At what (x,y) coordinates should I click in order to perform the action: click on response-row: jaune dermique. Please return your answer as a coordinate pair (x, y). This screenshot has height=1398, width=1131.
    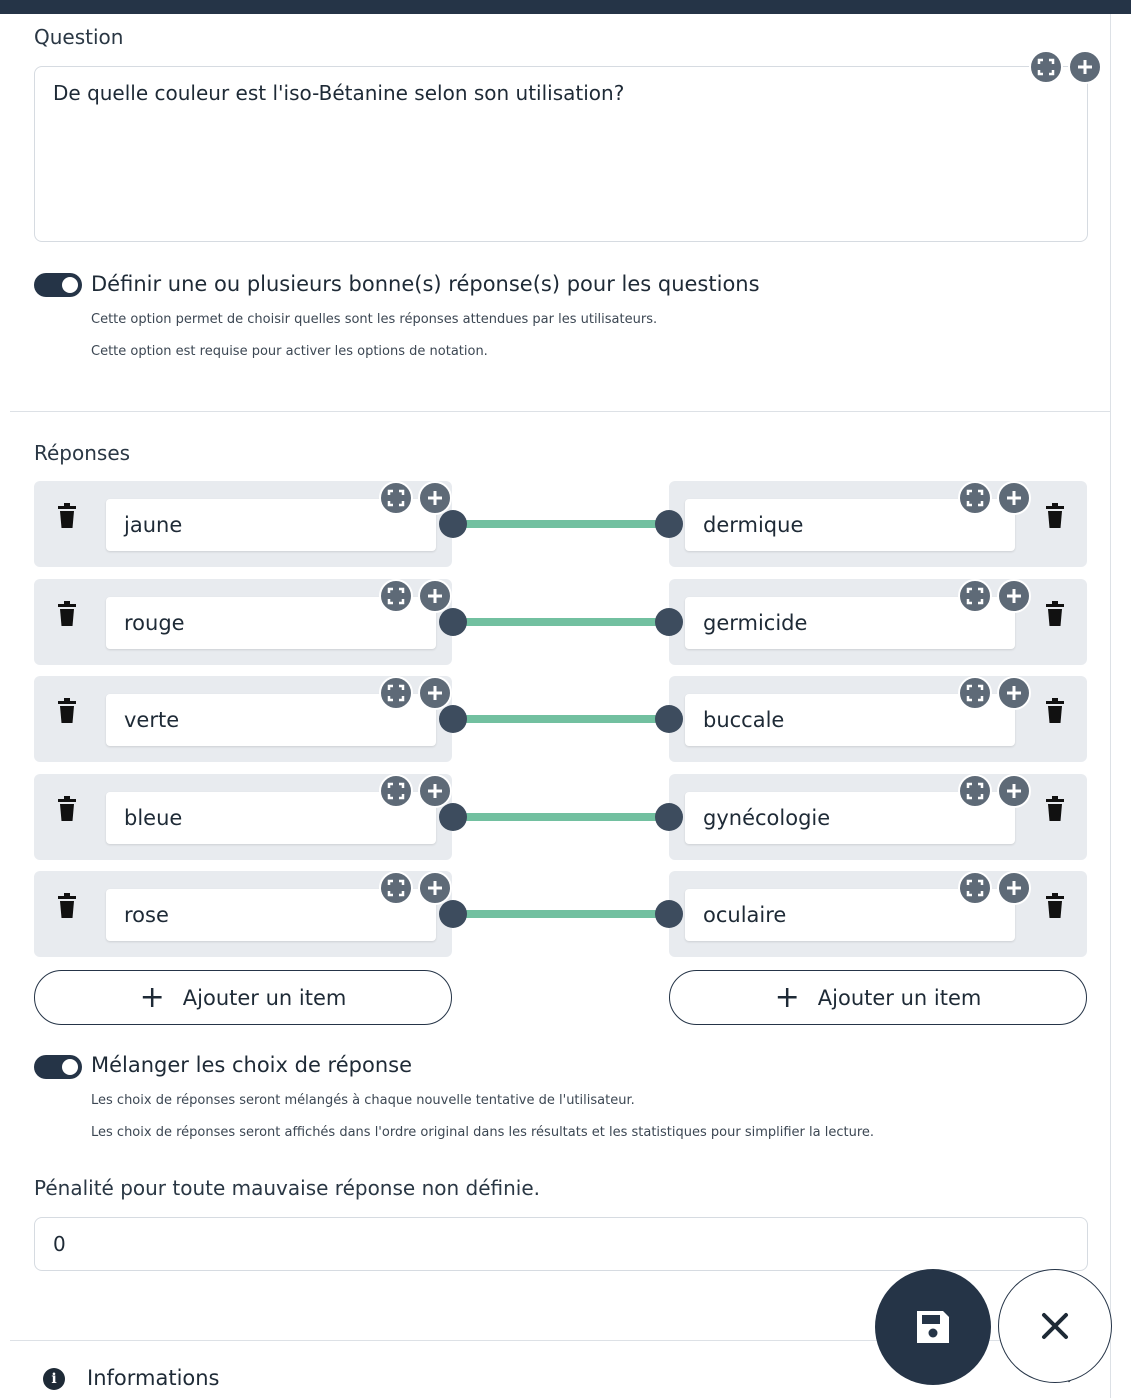
    Looking at the image, I should click on (565, 524).